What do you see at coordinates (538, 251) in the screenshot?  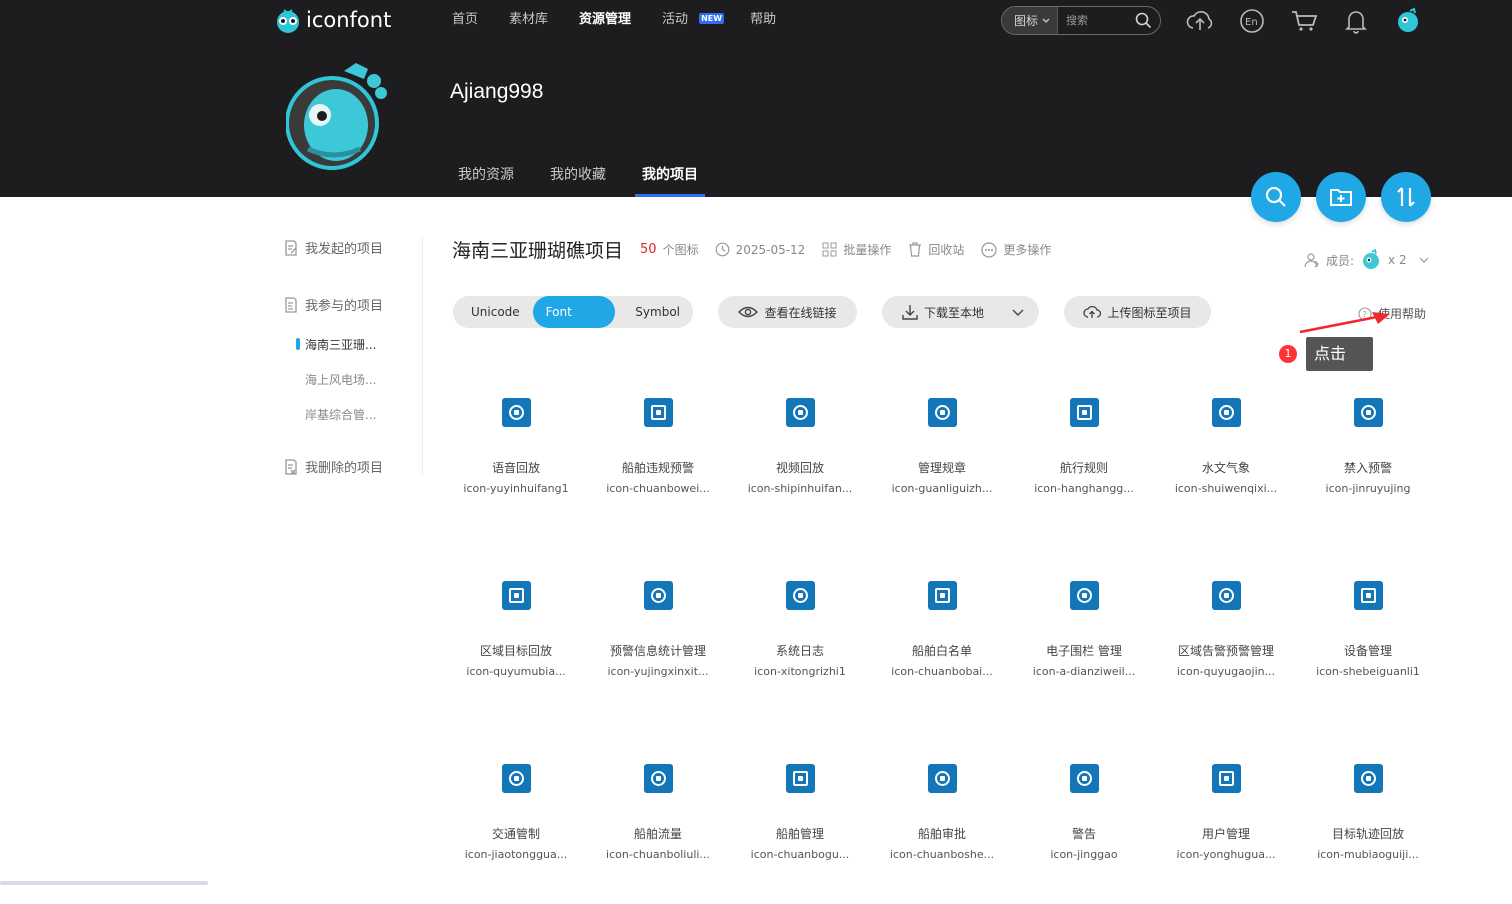 I see `project-title: 海南三亚珊瑚礁项目` at bounding box center [538, 251].